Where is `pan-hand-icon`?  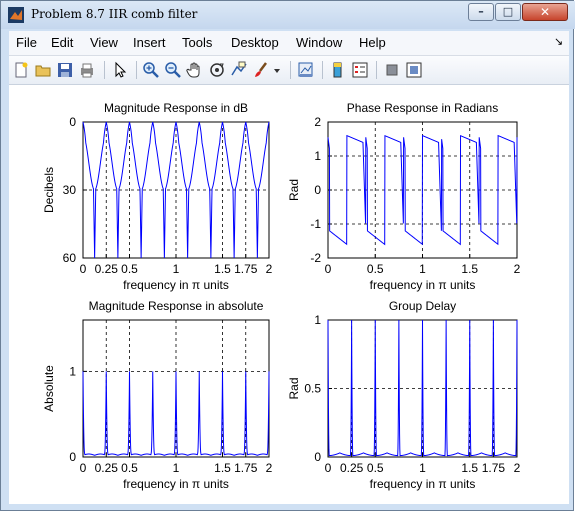 pan-hand-icon is located at coordinates (195, 70).